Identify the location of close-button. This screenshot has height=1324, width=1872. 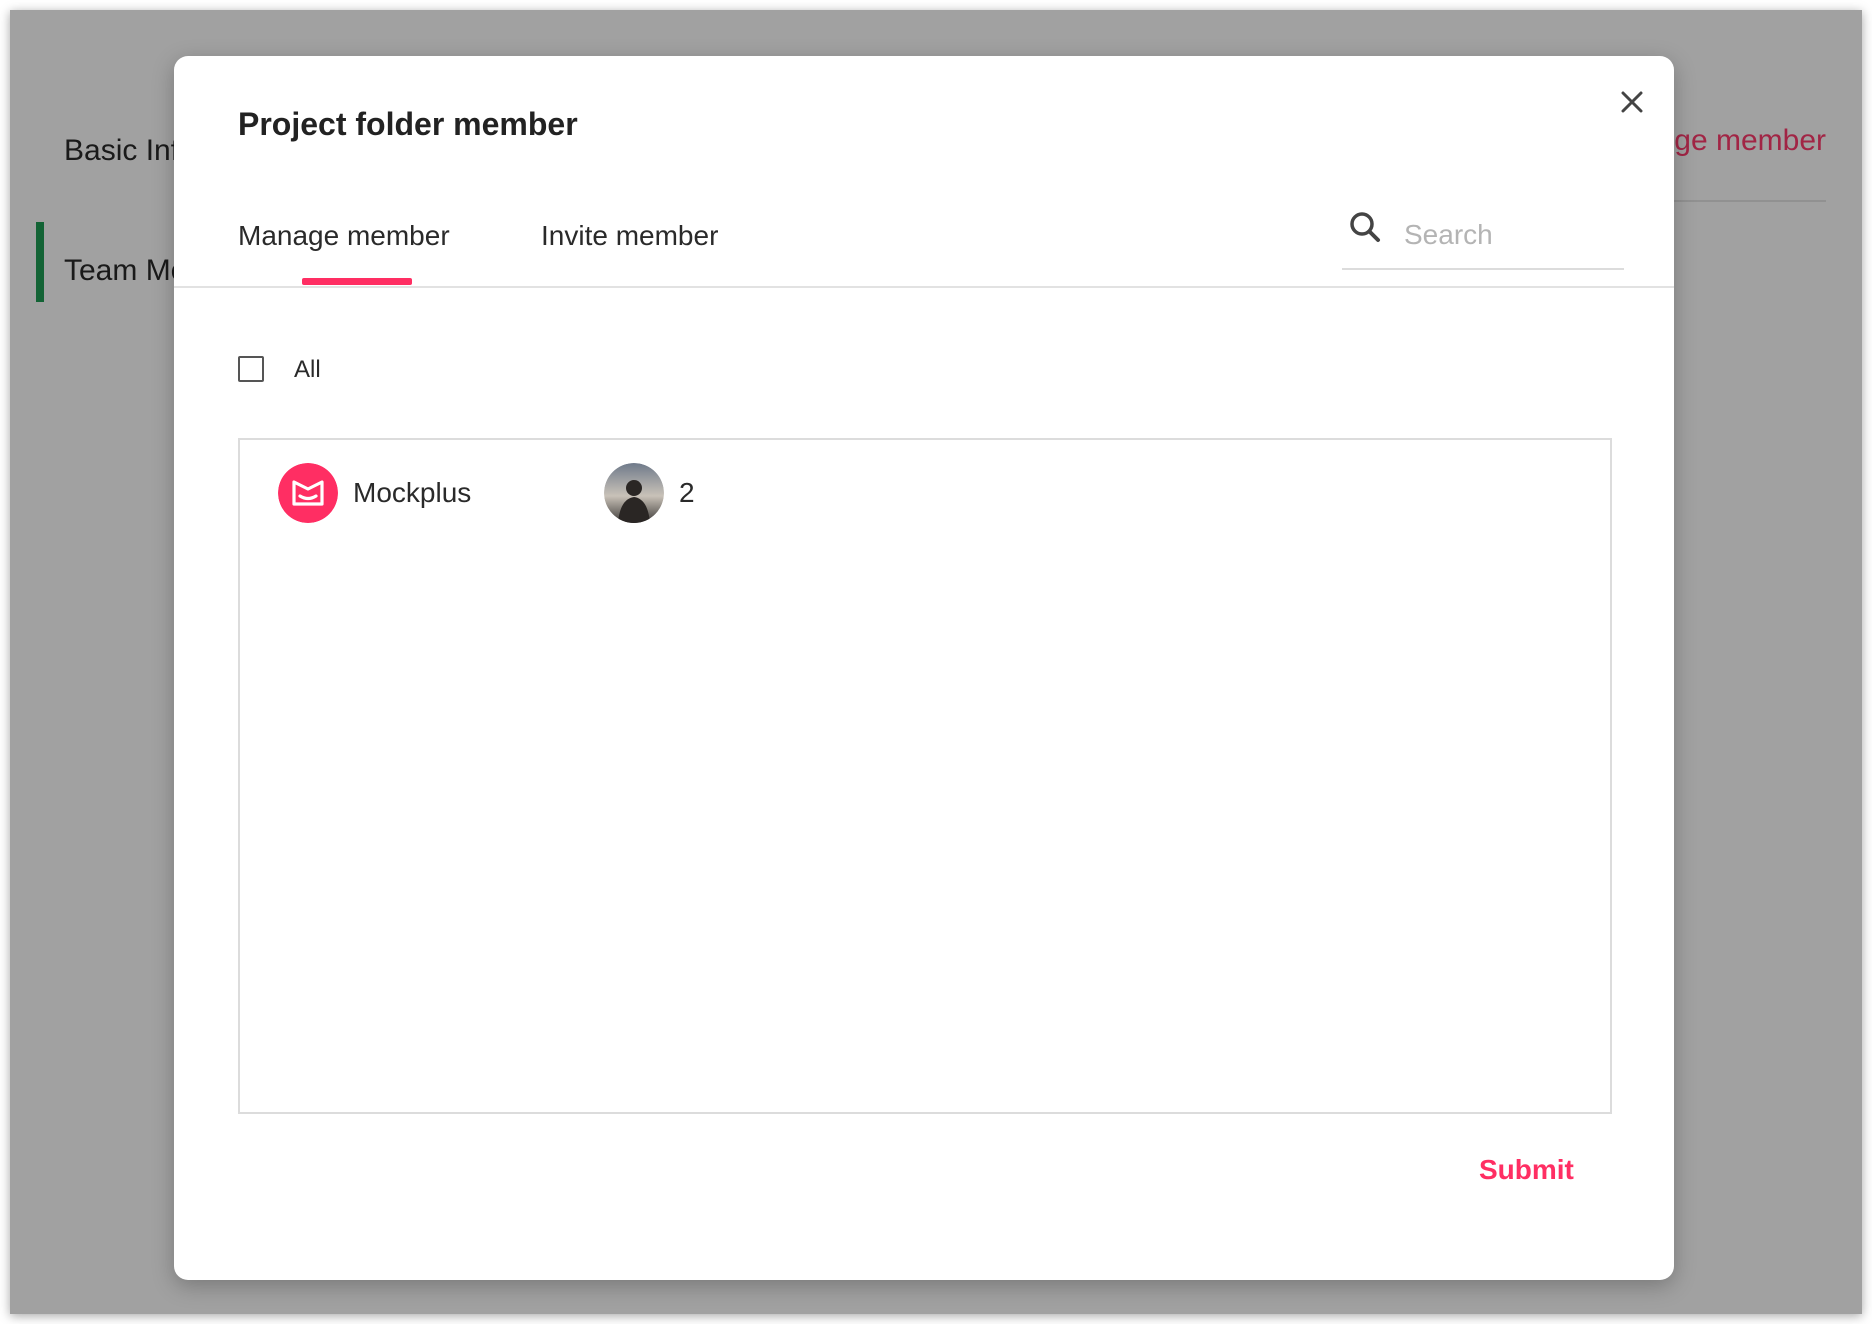
(1632, 102).